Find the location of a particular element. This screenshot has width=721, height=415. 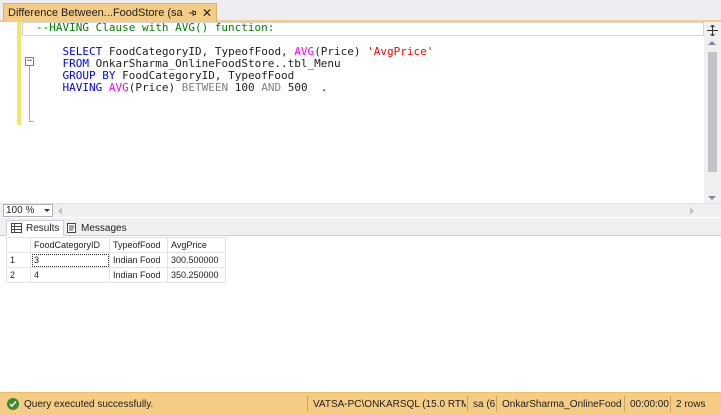

messages-icon is located at coordinates (71, 228).